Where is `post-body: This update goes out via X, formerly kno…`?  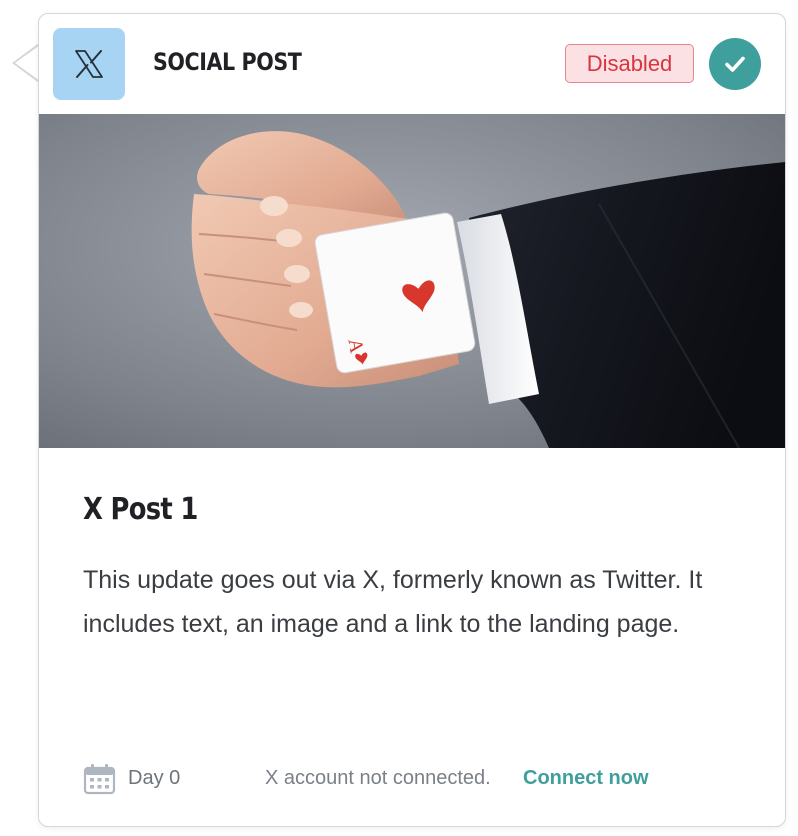 post-body: This update goes out via X, formerly kno… is located at coordinates (393, 602).